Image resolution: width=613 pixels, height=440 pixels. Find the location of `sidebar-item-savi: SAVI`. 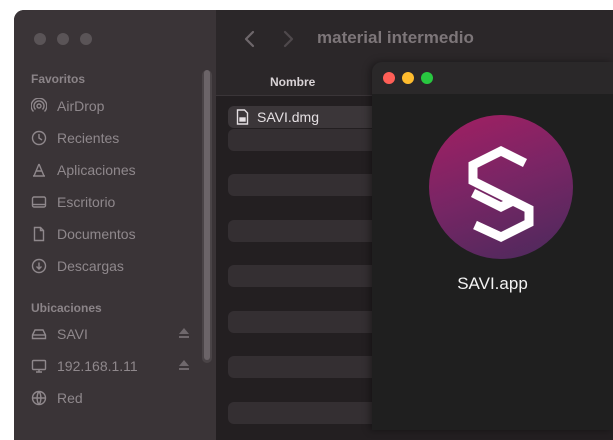

sidebar-item-savi: SAVI is located at coordinates (115, 334).